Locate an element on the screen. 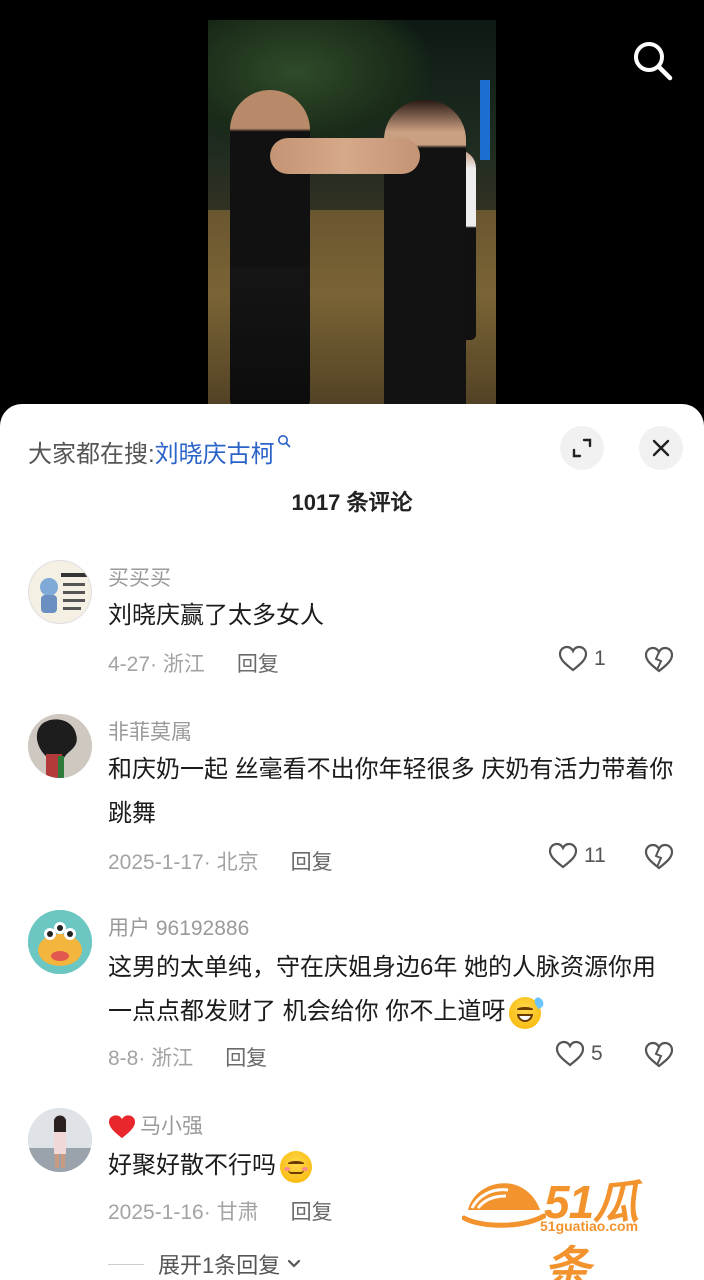 The image size is (704, 1280). video-scenery-pole is located at coordinates (485, 120).